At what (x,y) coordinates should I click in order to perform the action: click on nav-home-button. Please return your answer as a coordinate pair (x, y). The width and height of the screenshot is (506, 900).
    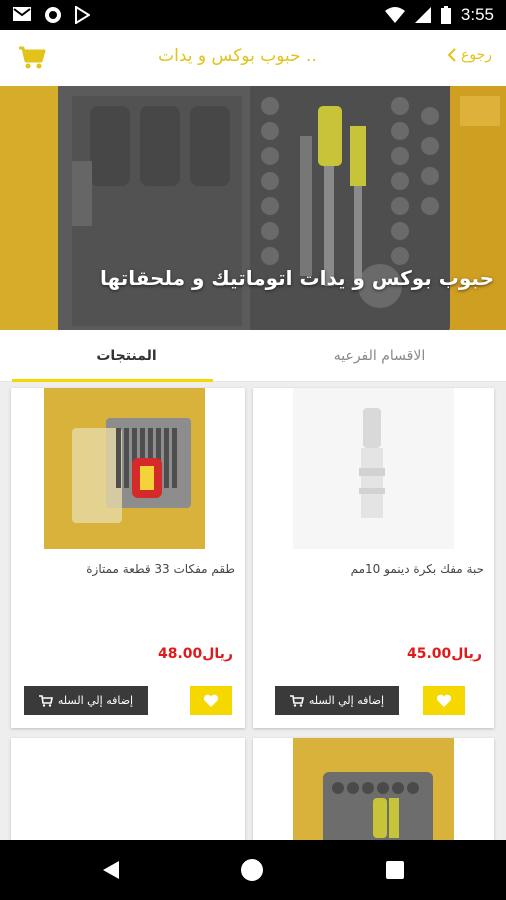
    Looking at the image, I should click on (252, 870).